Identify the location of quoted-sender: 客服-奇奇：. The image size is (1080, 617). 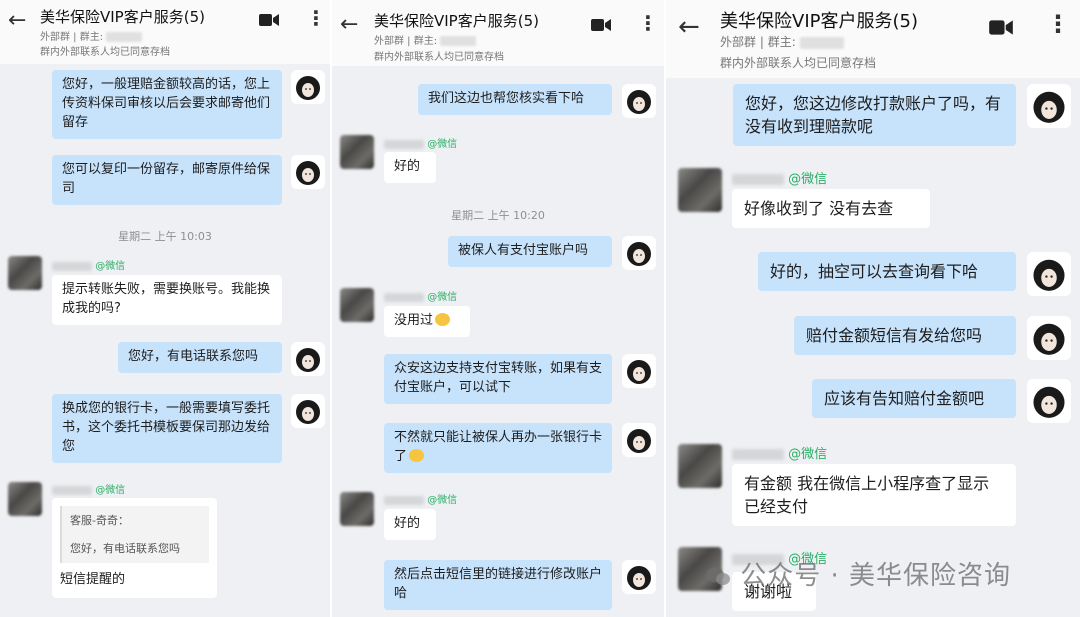
(99, 520).